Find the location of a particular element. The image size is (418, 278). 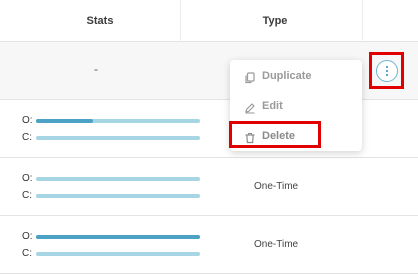

menu-item-edit-label: Edit is located at coordinates (272, 106).